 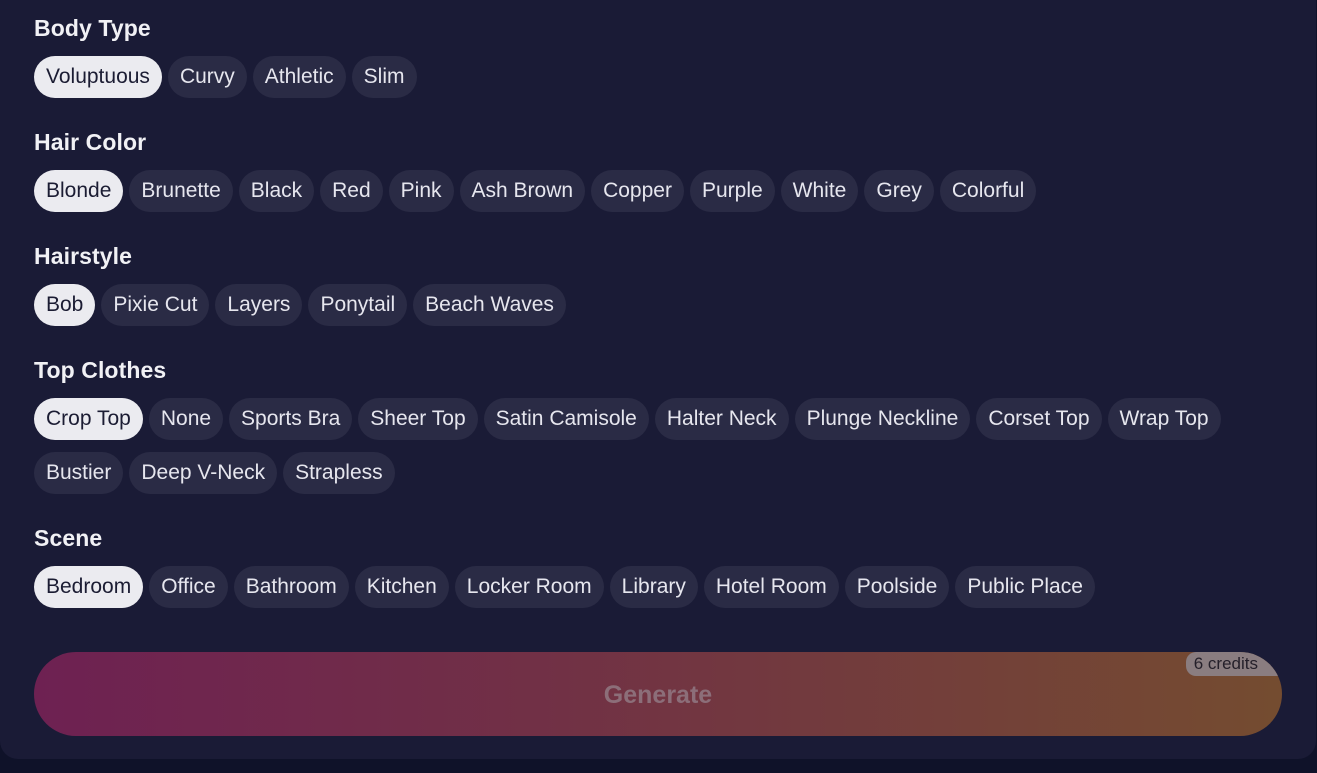 I want to click on option-chip-none: None, so click(x=186, y=419).